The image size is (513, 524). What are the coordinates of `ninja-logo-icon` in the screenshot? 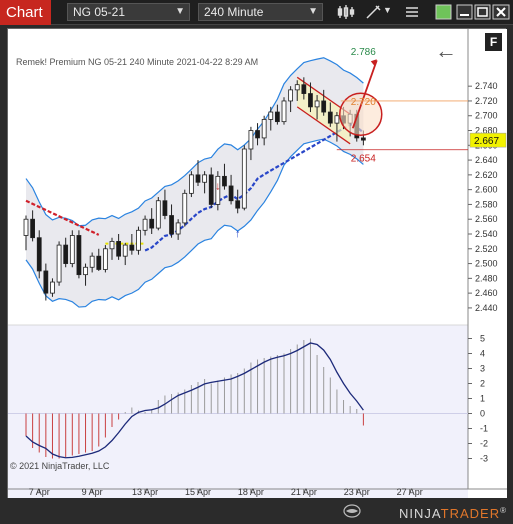 It's located at (352, 511).